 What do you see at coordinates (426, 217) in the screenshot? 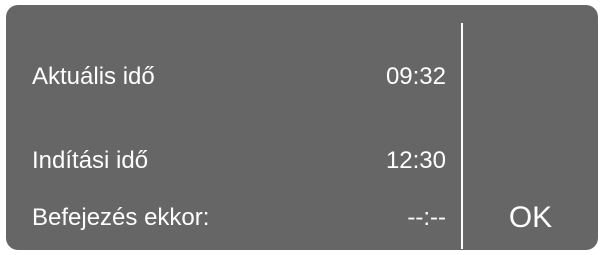
I see `end-time-value: --:--` at bounding box center [426, 217].